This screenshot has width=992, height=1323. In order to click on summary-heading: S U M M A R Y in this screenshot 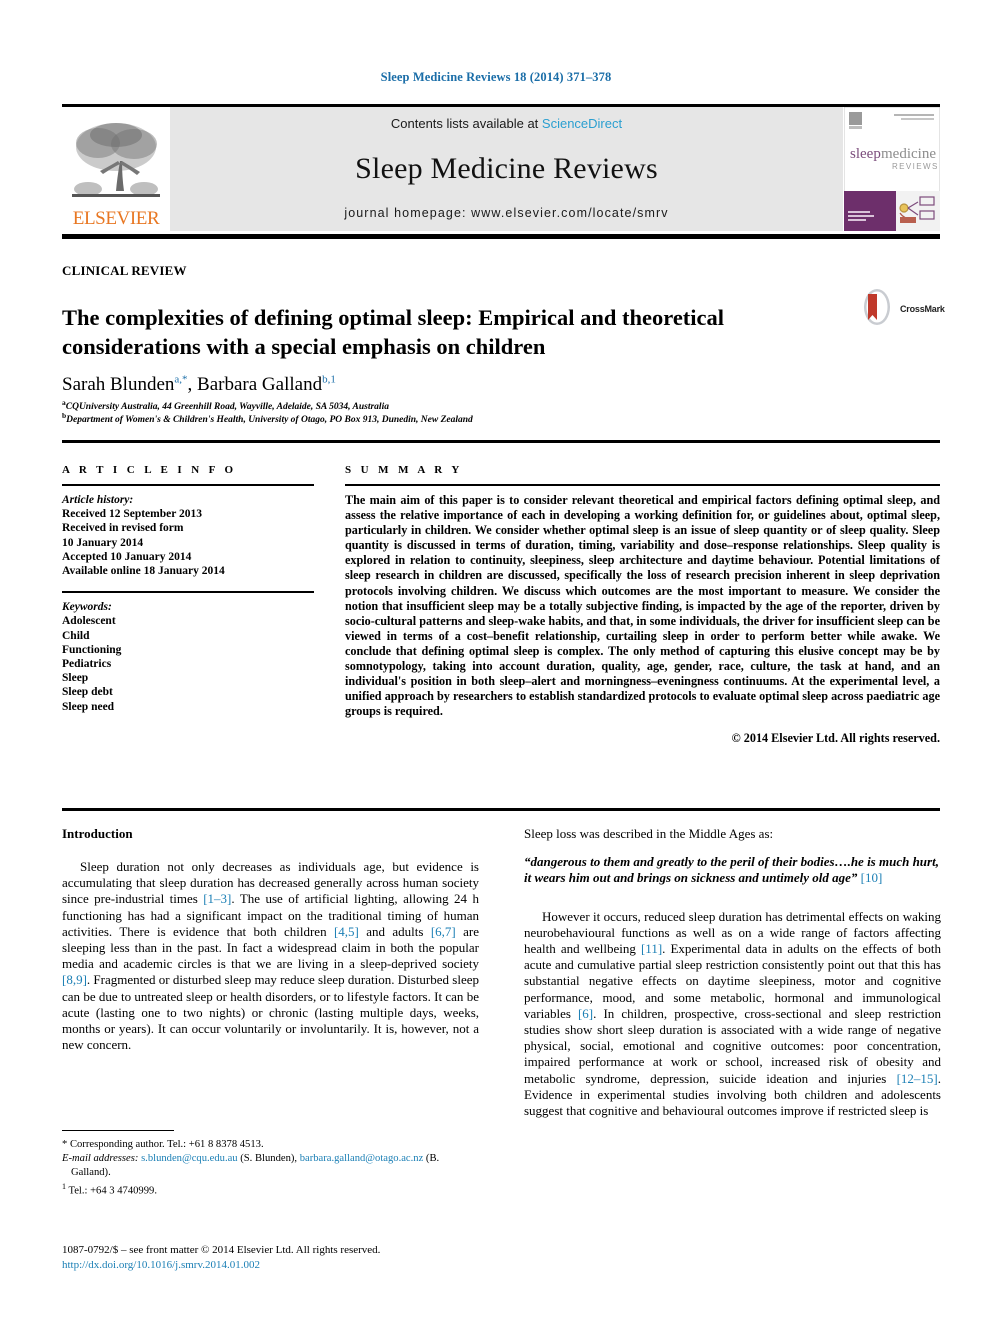, I will do `click(404, 470)`.